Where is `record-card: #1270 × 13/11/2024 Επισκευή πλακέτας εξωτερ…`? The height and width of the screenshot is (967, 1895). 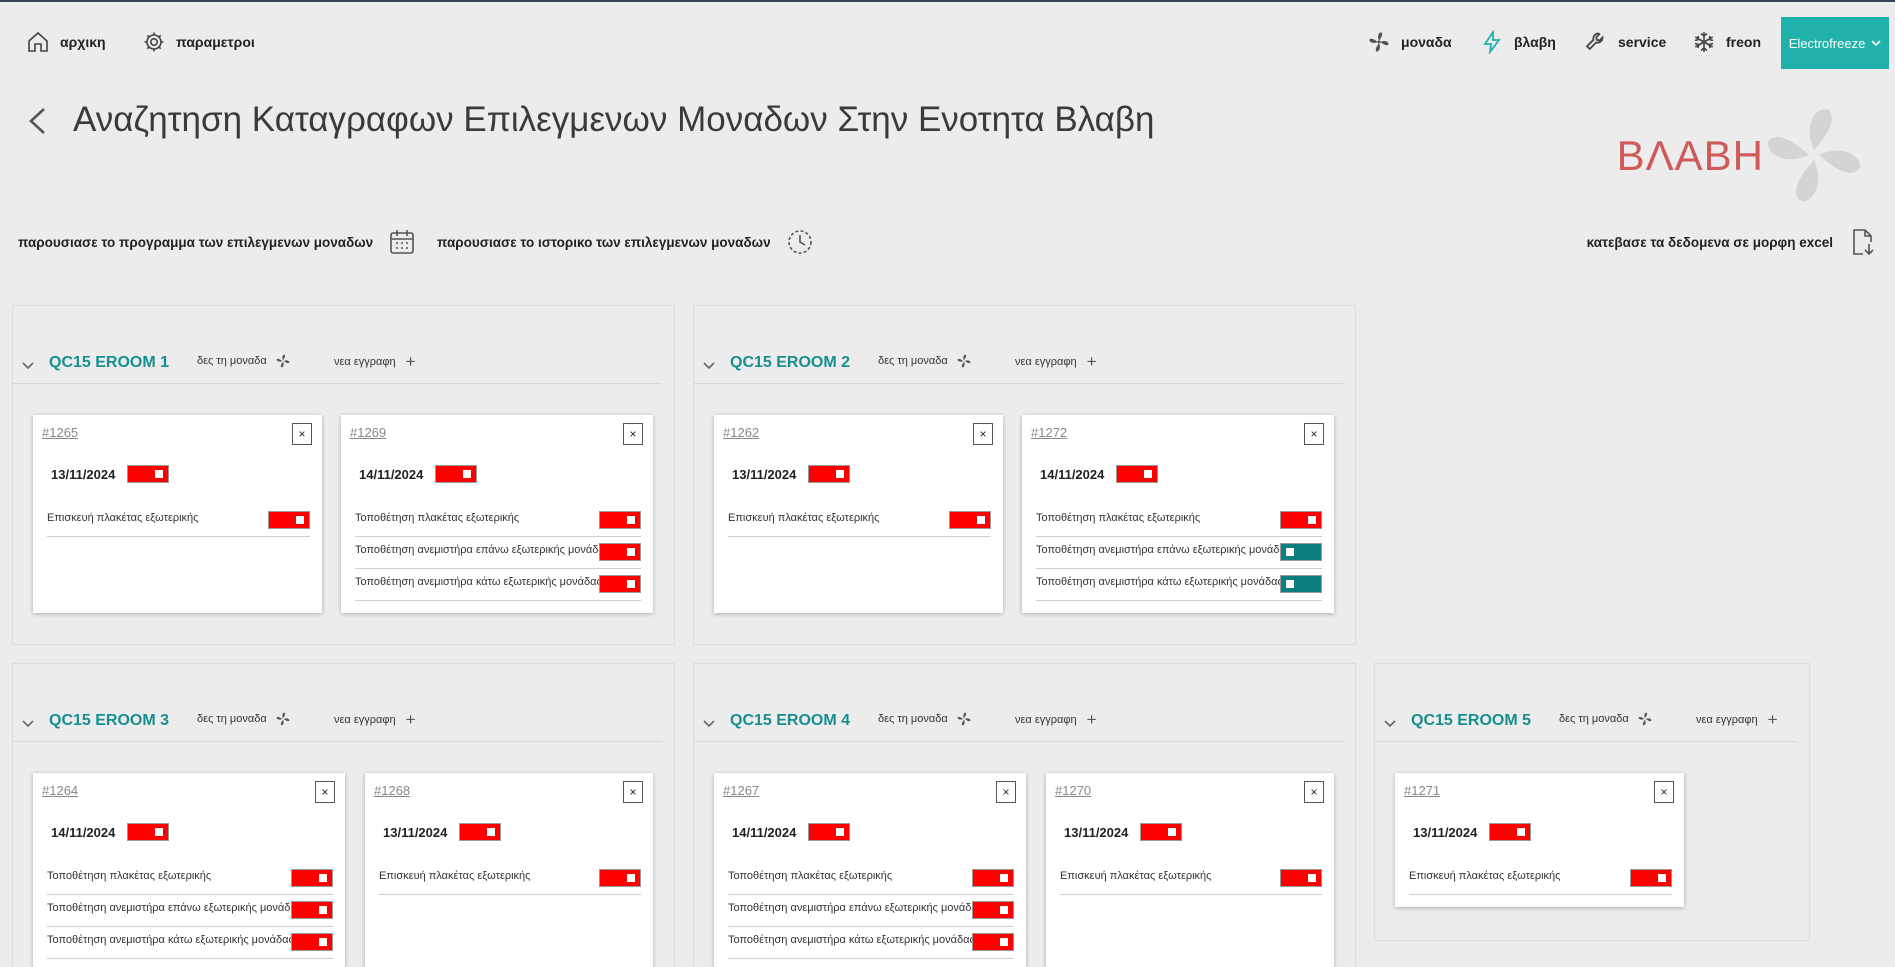 record-card: #1270 × 13/11/2024 Επισκευή πλακέτας εξωτερ… is located at coordinates (1190, 870).